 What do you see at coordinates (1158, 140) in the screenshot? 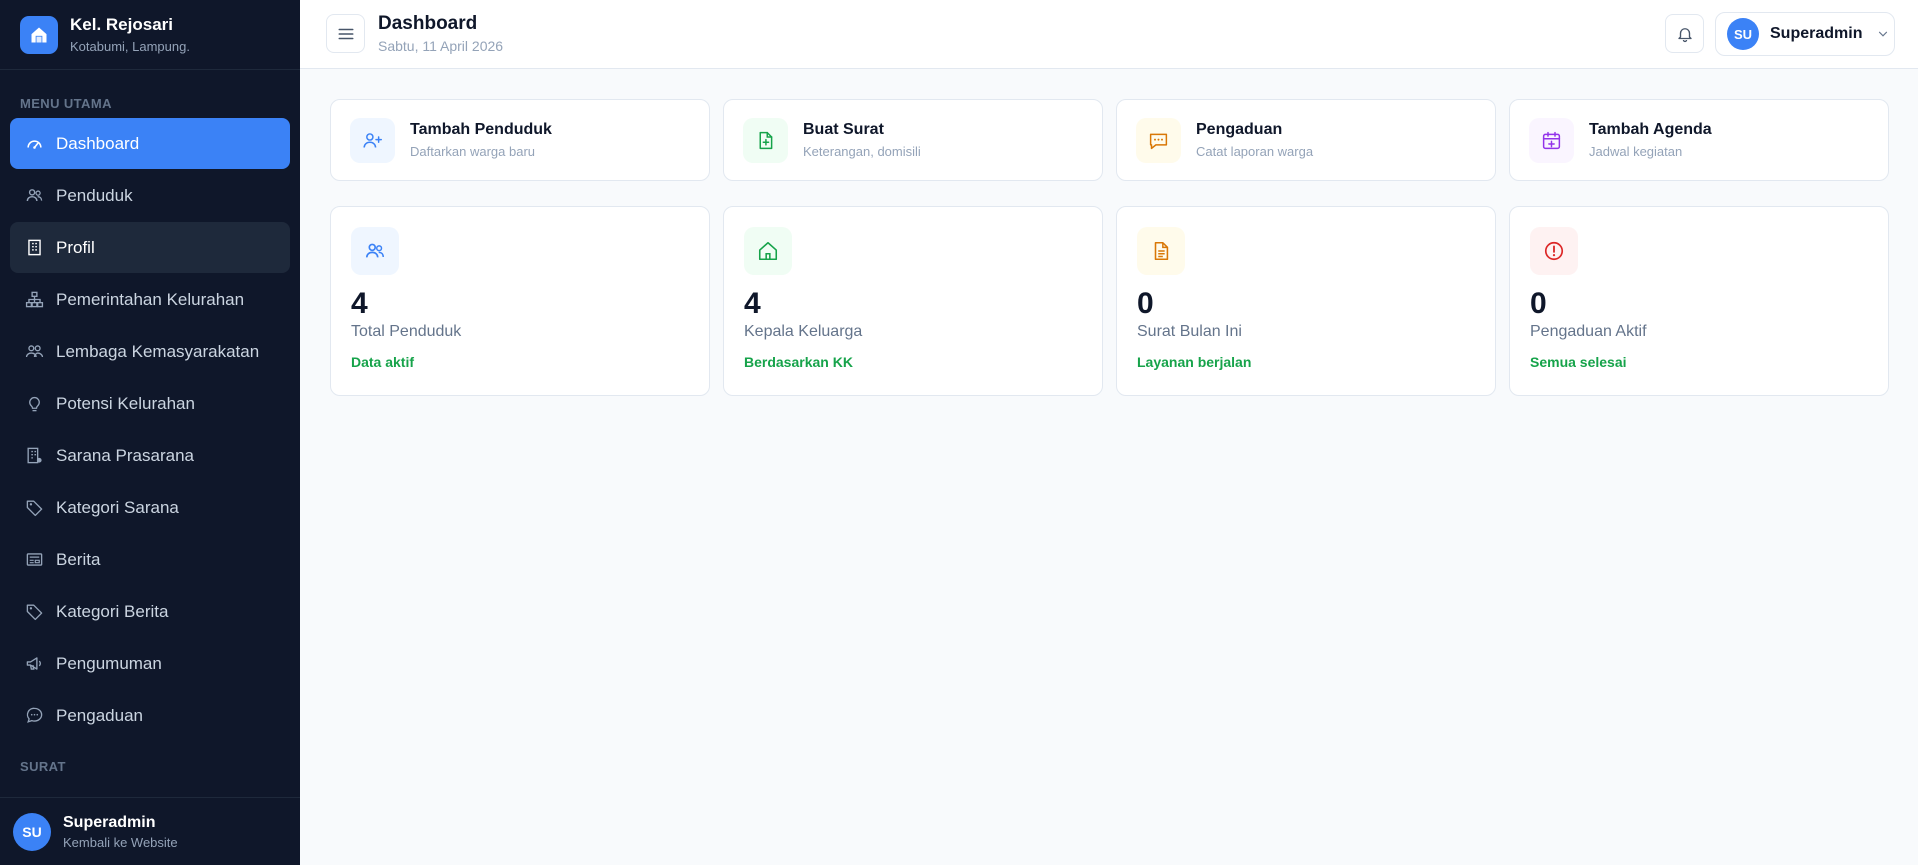
I see `chat-dots-icon` at bounding box center [1158, 140].